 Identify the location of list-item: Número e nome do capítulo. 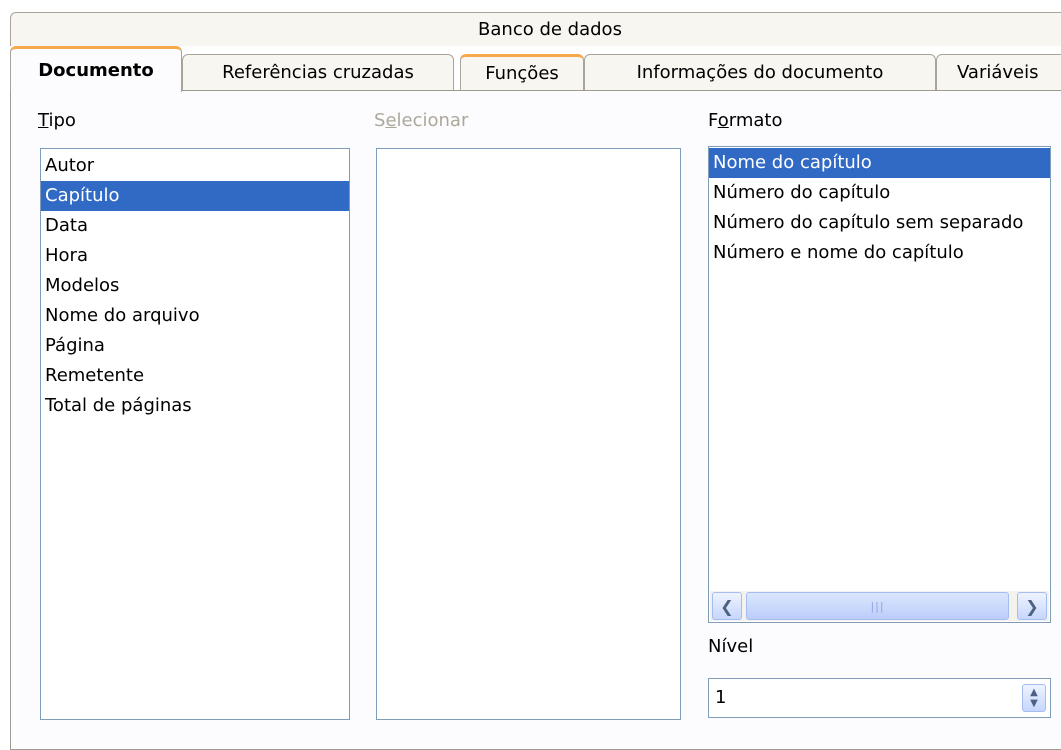
(879, 253).